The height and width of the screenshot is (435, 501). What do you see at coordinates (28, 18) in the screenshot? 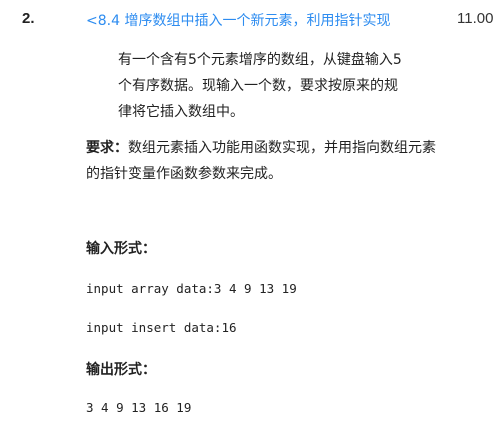
I see `question-number: 2.` at bounding box center [28, 18].